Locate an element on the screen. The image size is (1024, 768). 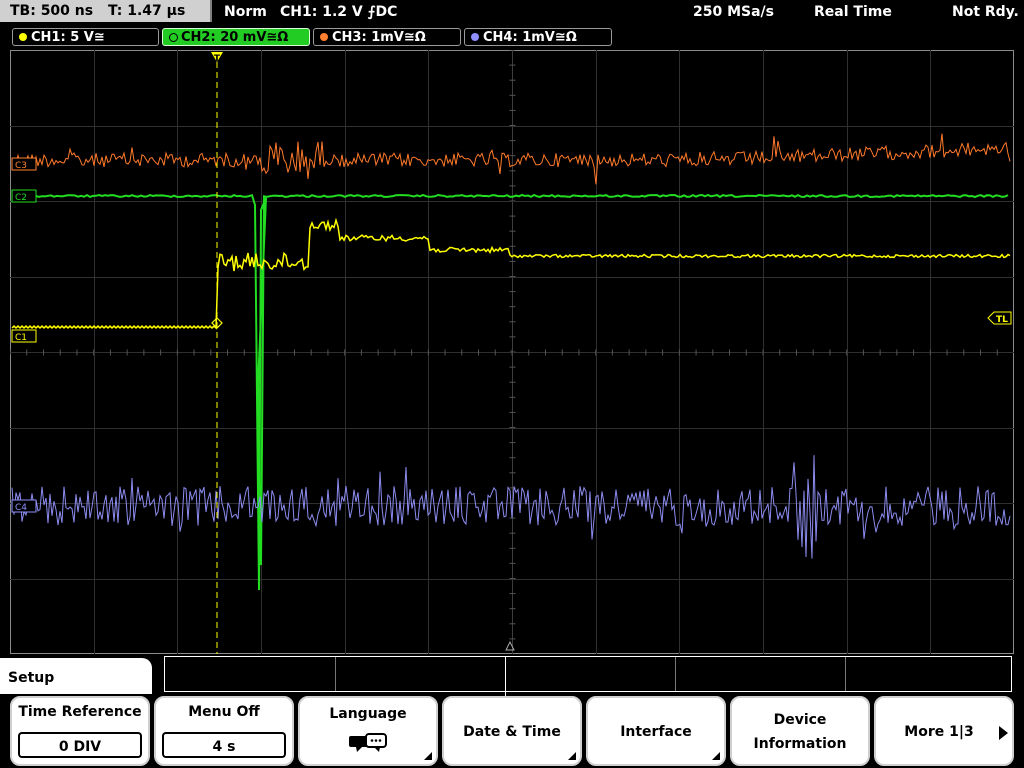
ch2-offset-marker: C2 is located at coordinates (24, 196).